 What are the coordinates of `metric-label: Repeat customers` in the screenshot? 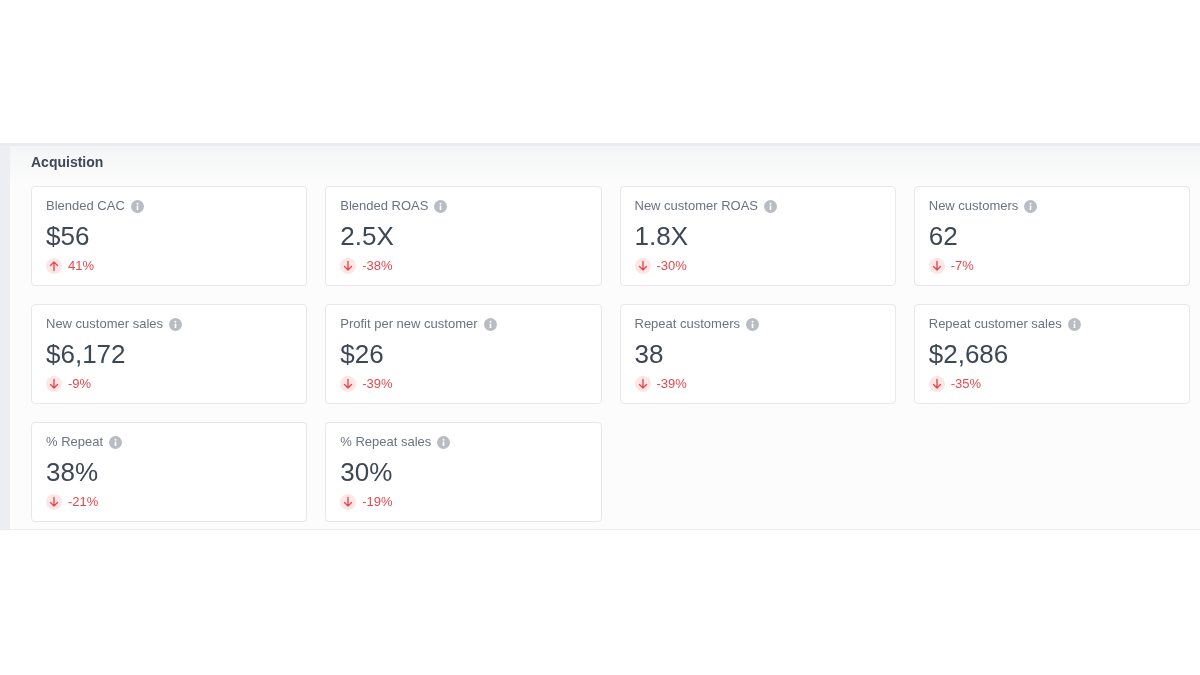 It's located at (687, 324).